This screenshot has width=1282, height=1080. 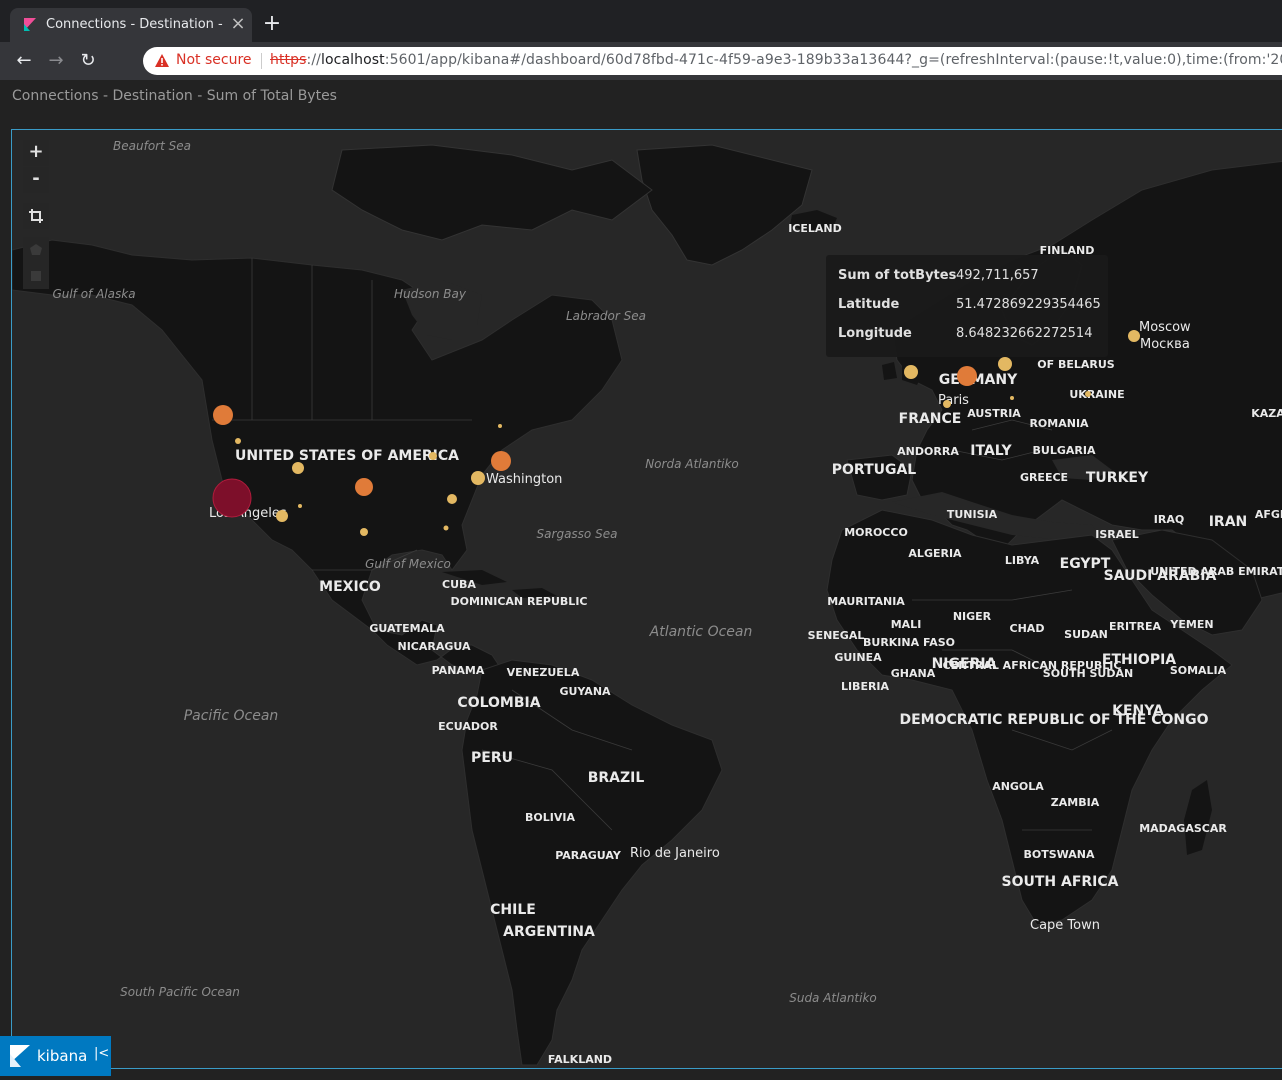 What do you see at coordinates (836, 635) in the screenshot?
I see `country-label: SENEGAL` at bounding box center [836, 635].